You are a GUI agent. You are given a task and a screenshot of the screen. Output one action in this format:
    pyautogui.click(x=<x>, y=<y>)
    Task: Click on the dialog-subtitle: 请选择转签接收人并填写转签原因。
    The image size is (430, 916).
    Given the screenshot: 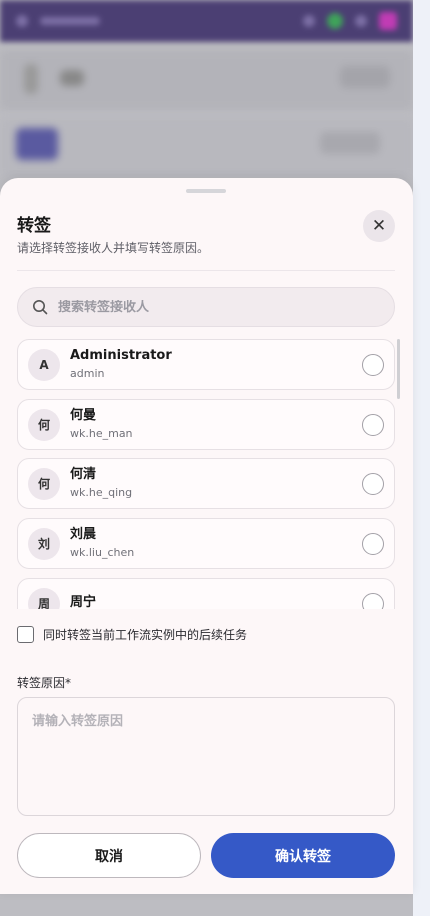 What is the action you would take?
    pyautogui.click(x=113, y=248)
    